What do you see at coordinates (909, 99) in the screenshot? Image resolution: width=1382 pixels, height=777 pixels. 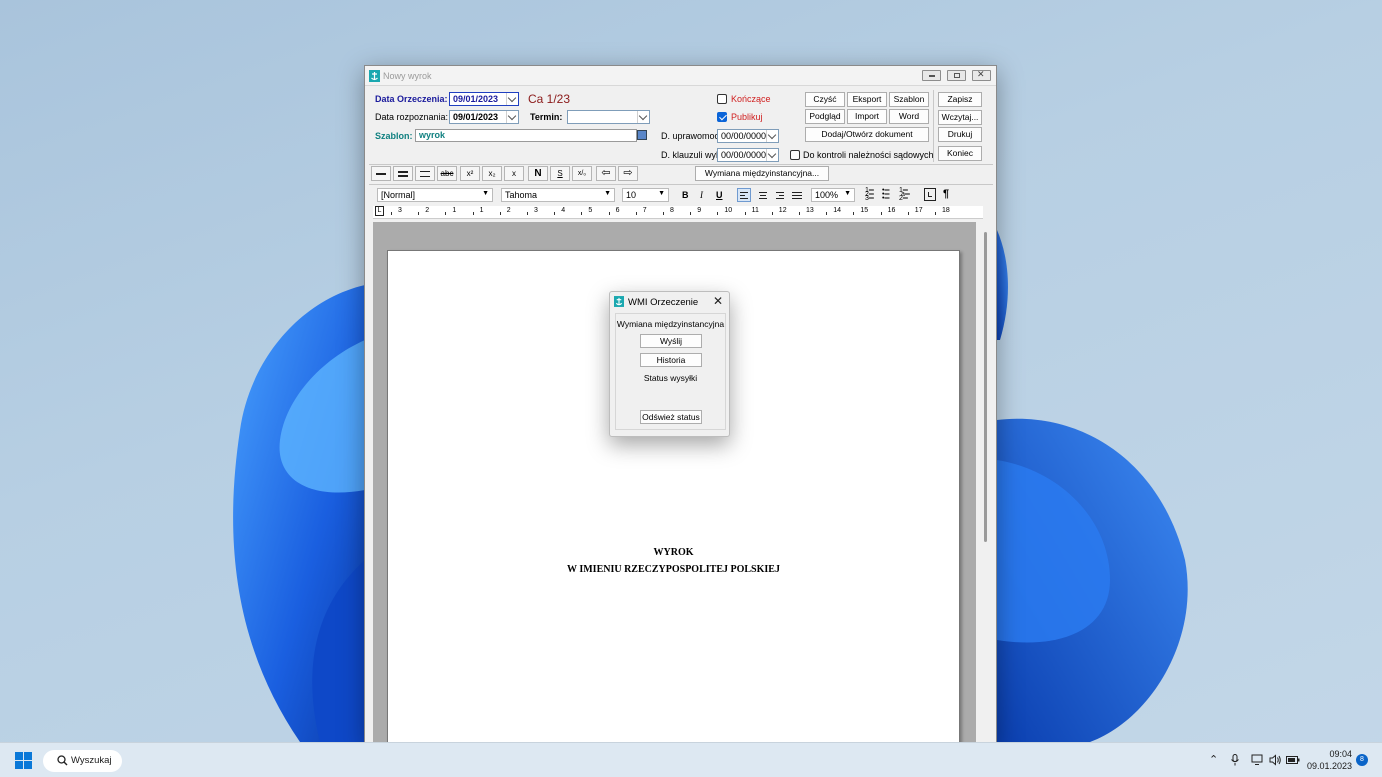 I see `szablon-button: Szablon` at bounding box center [909, 99].